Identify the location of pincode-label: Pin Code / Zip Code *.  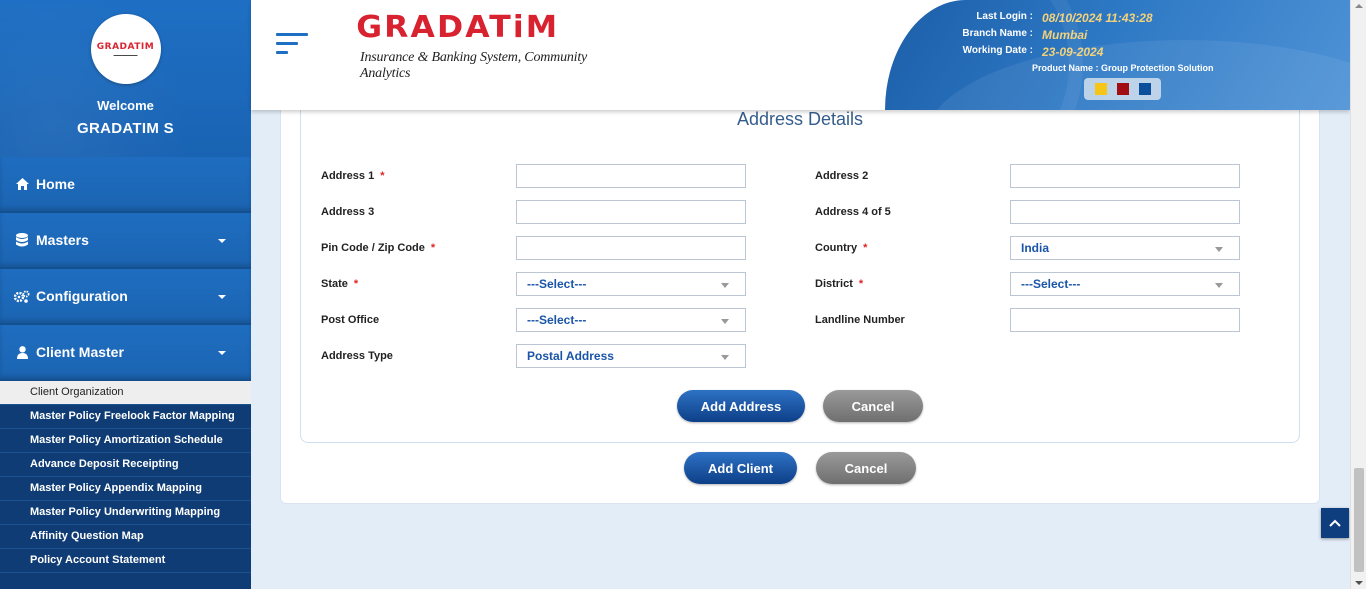
(378, 248).